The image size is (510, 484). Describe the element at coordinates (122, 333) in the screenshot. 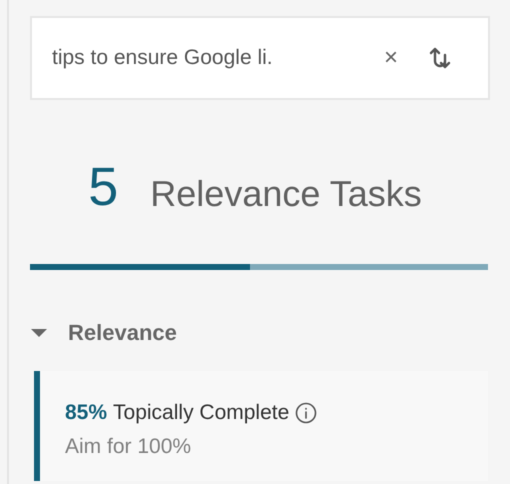

I see `section-title: Relevance` at that location.